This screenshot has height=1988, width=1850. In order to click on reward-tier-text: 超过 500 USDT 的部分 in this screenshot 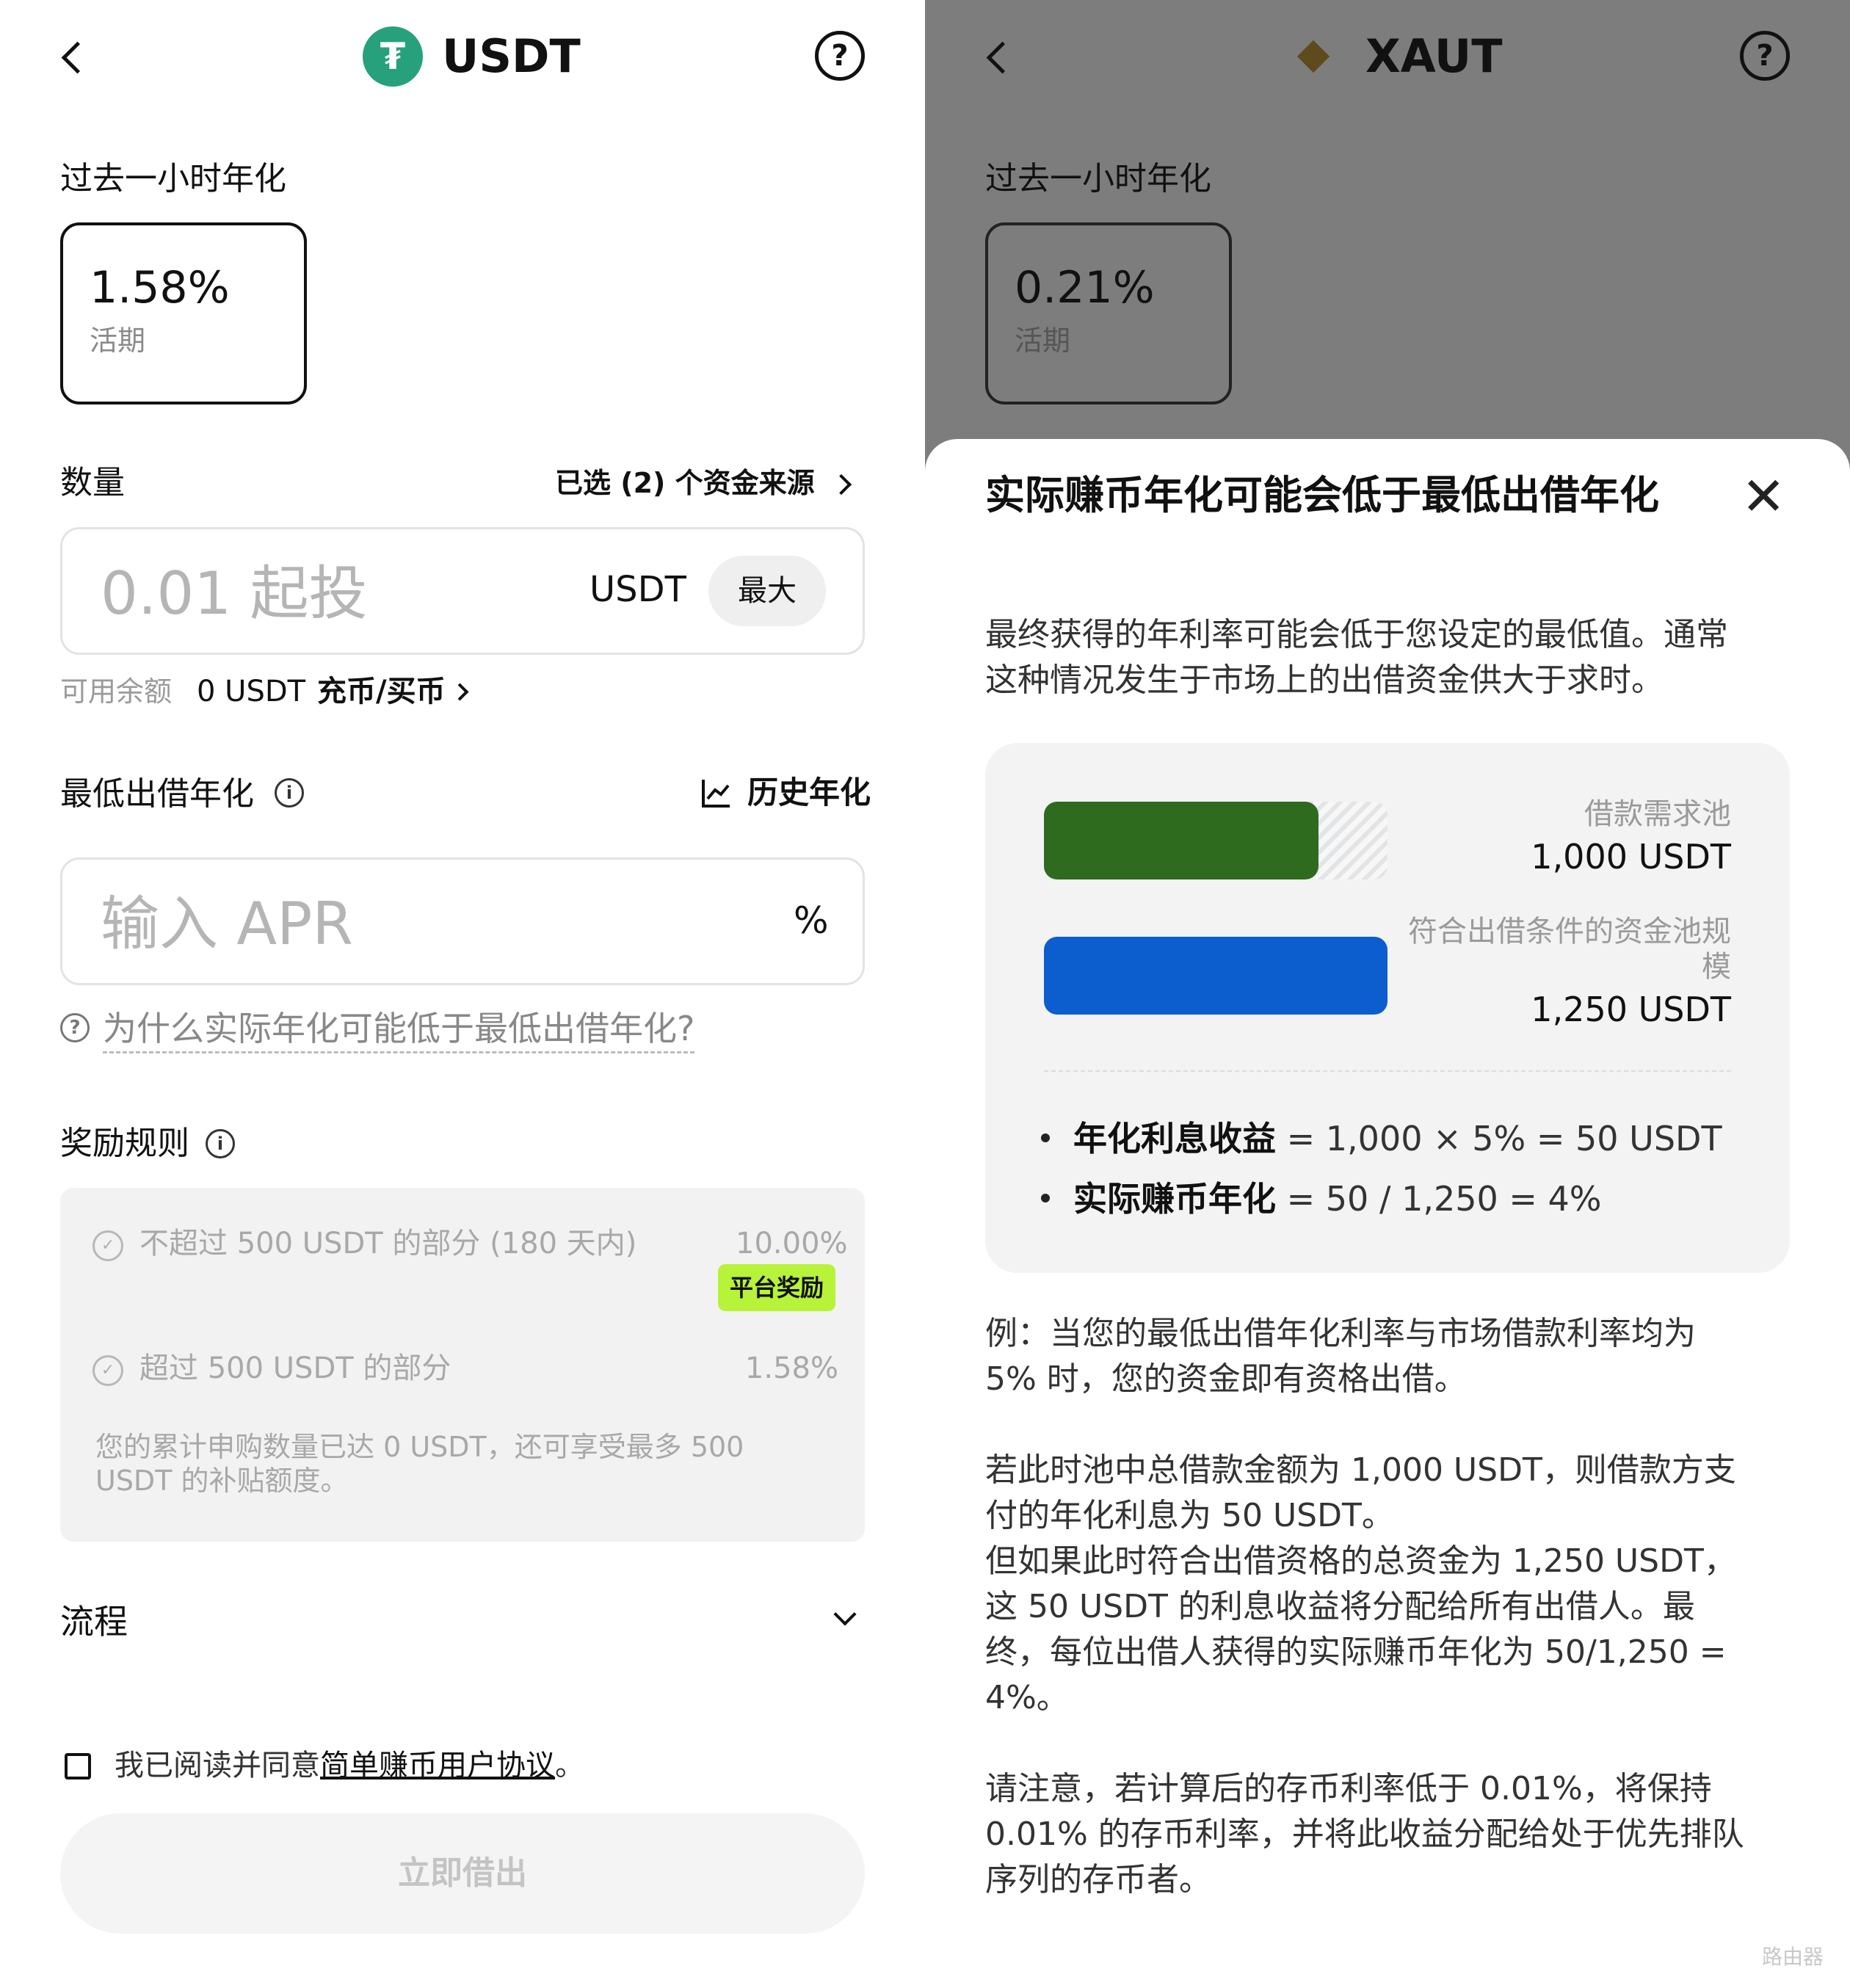, I will do `click(295, 1368)`.